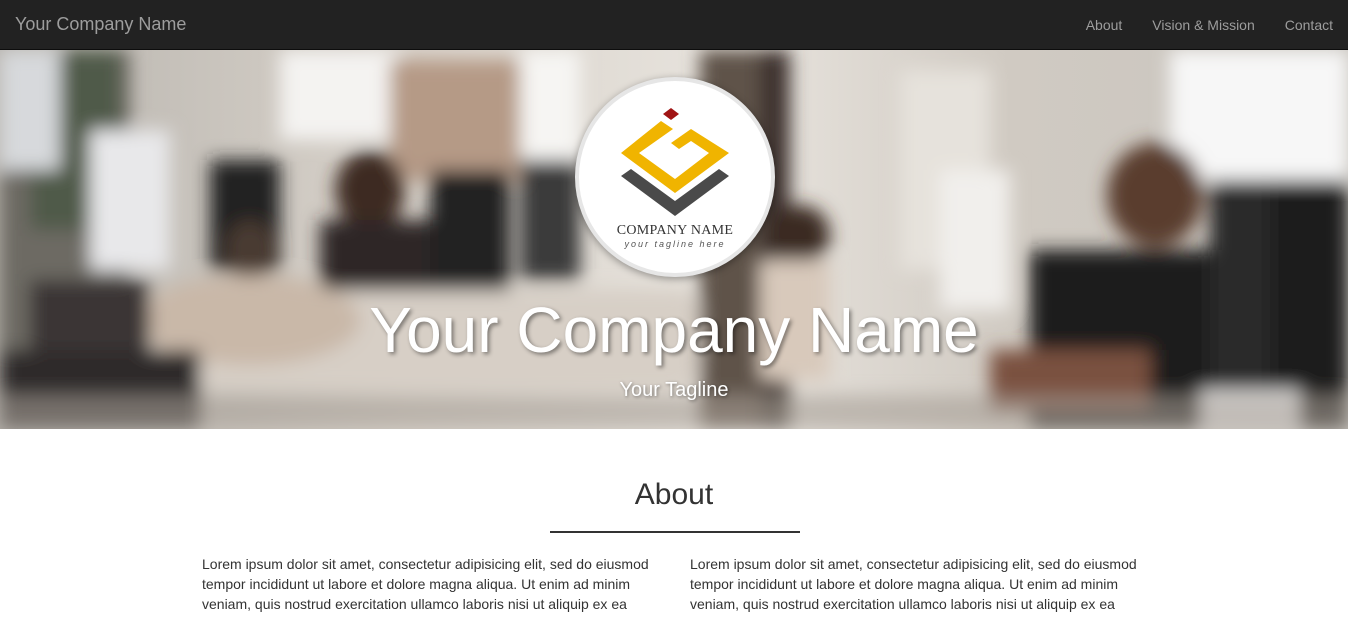 The width and height of the screenshot is (1348, 618). What do you see at coordinates (675, 244) in the screenshot?
I see `logo-tagline: your tagline here` at bounding box center [675, 244].